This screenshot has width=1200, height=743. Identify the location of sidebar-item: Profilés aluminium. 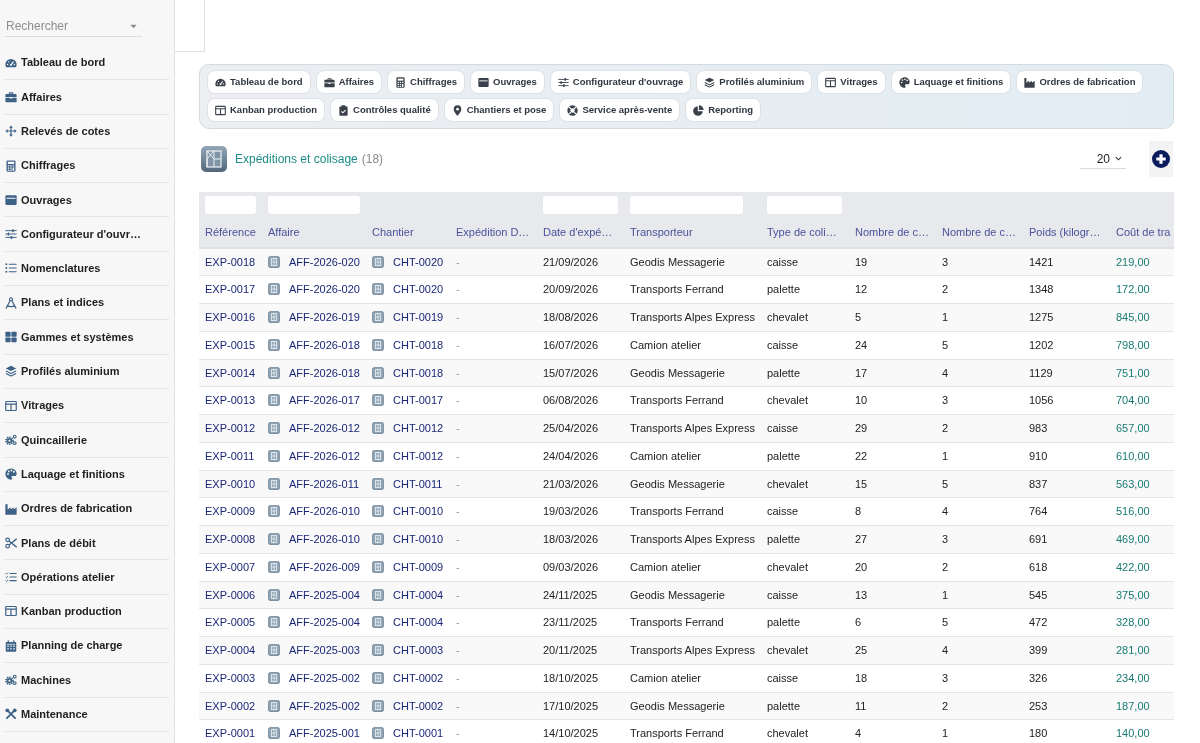
(87, 371).